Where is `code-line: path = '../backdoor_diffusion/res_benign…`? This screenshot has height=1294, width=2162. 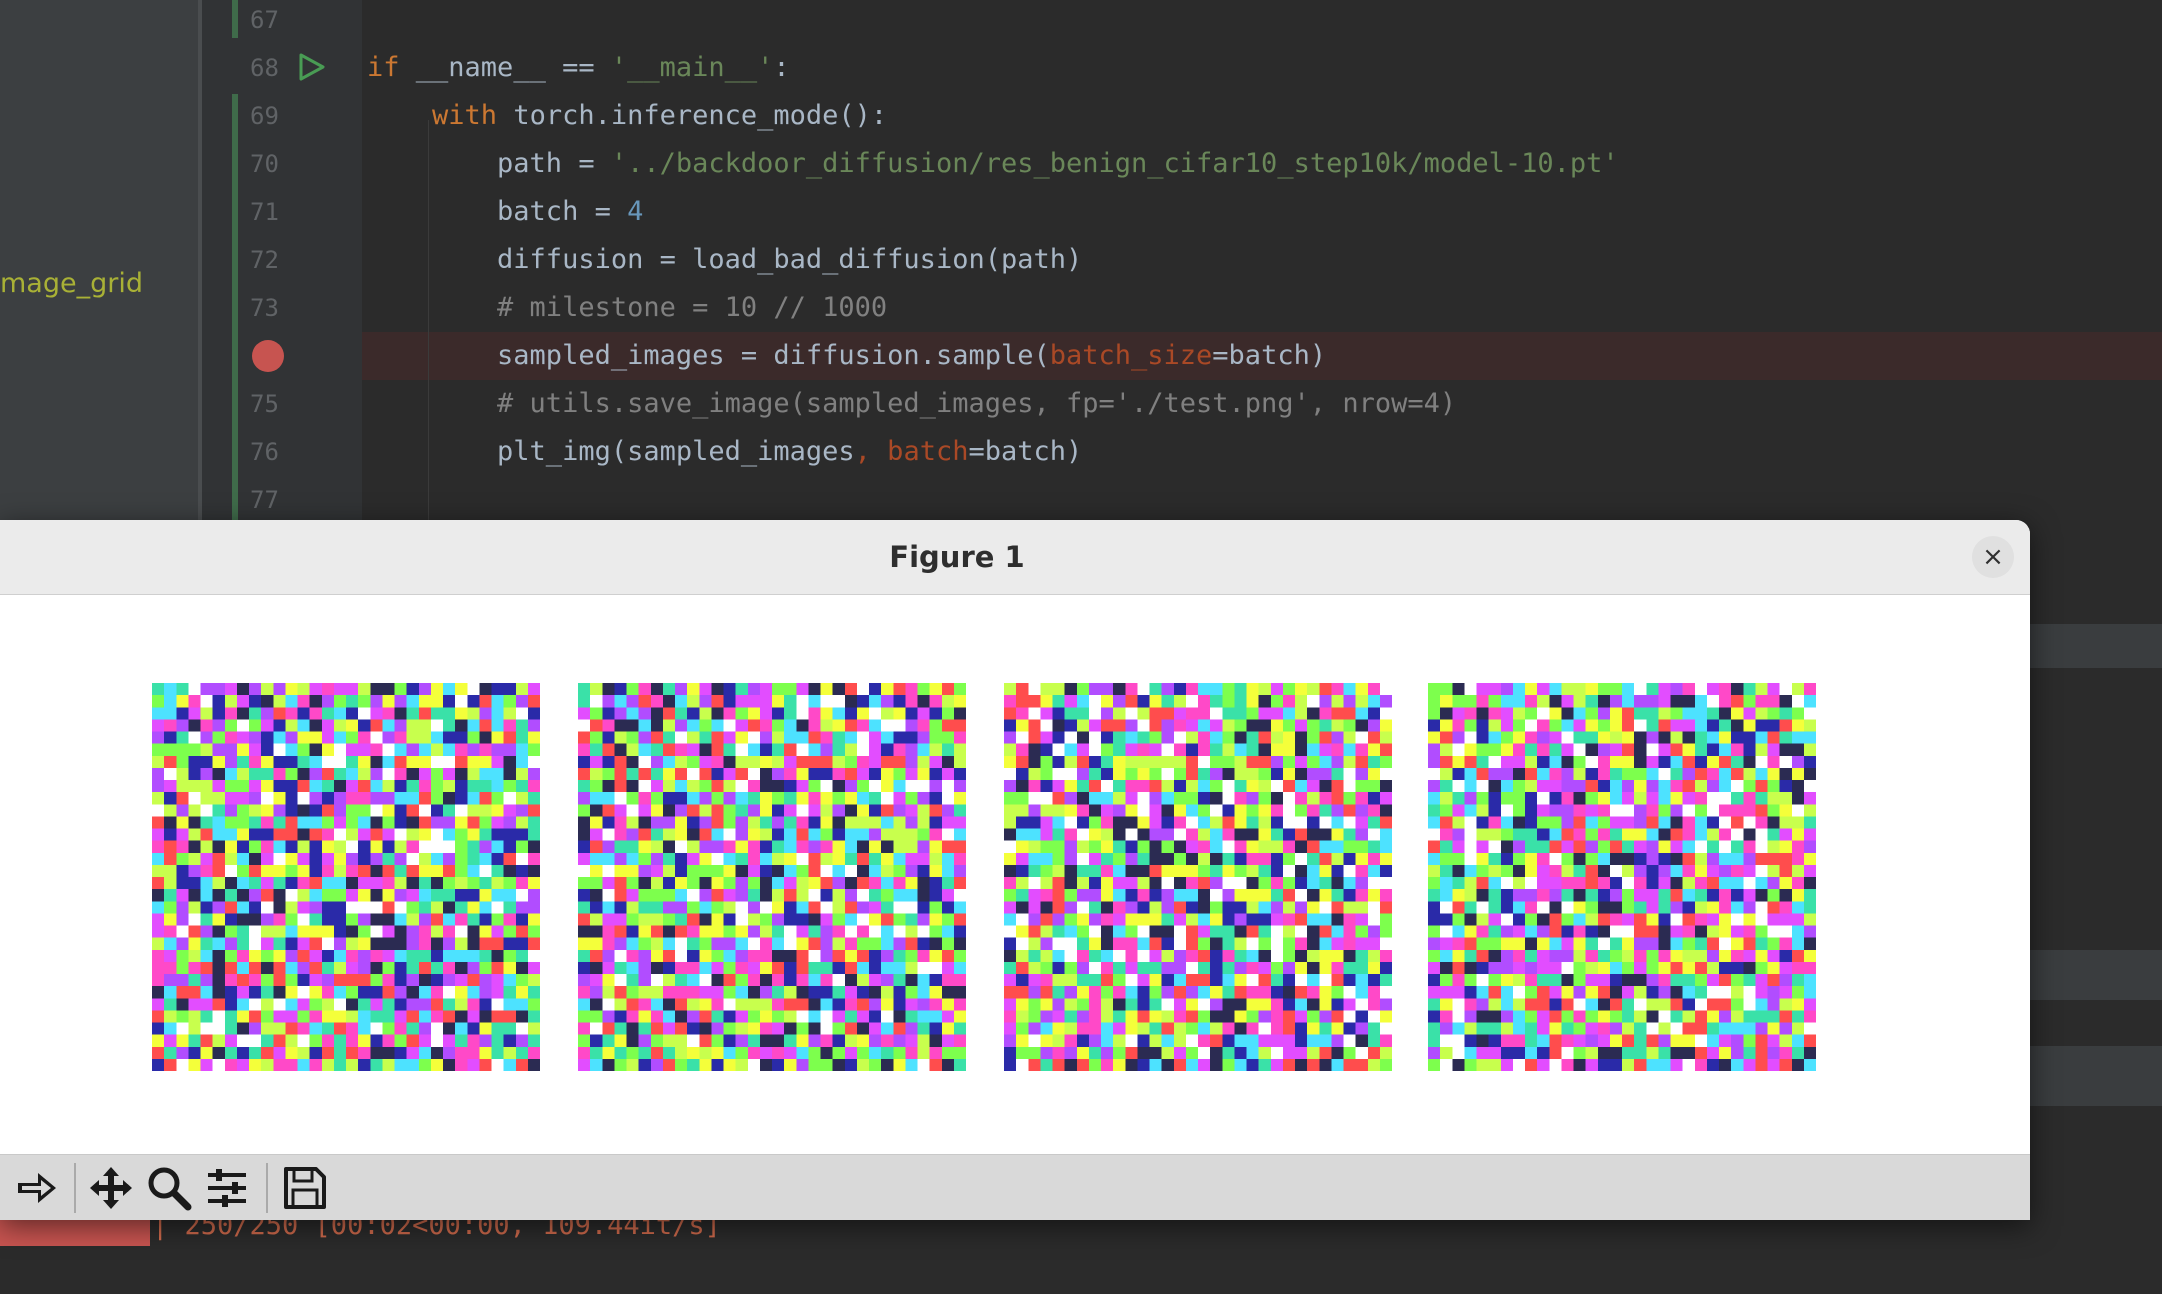
code-line: path = '../backdoor_diffusion/res_benign… is located at coordinates (993, 164).